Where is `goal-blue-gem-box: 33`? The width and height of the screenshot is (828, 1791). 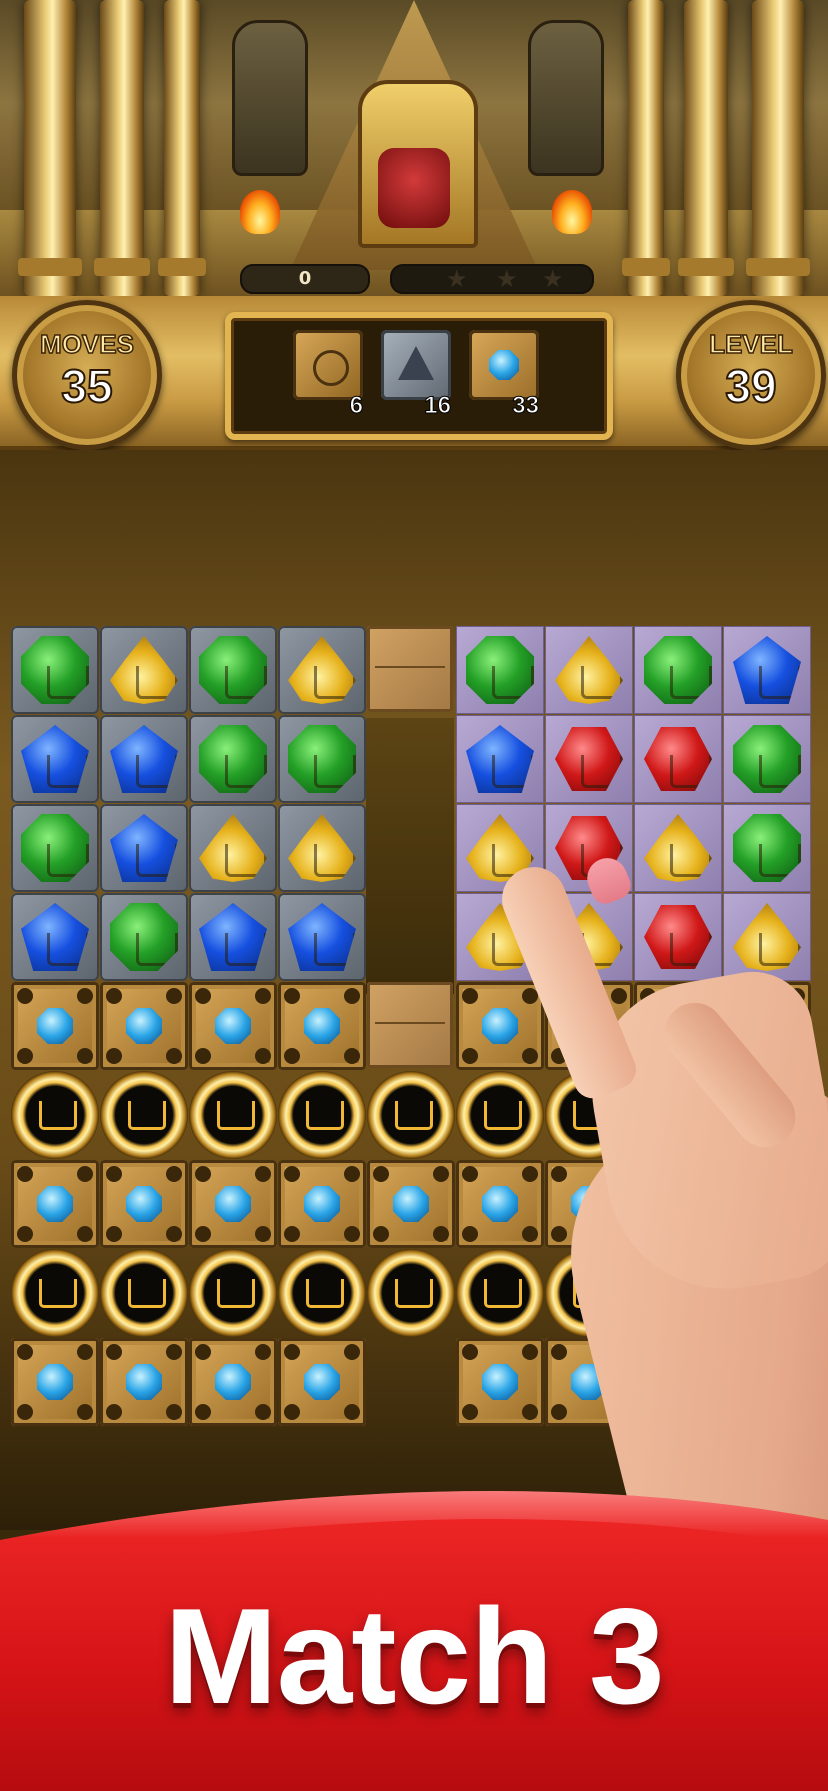
goal-blue-gem-box: 33 is located at coordinates (504, 375).